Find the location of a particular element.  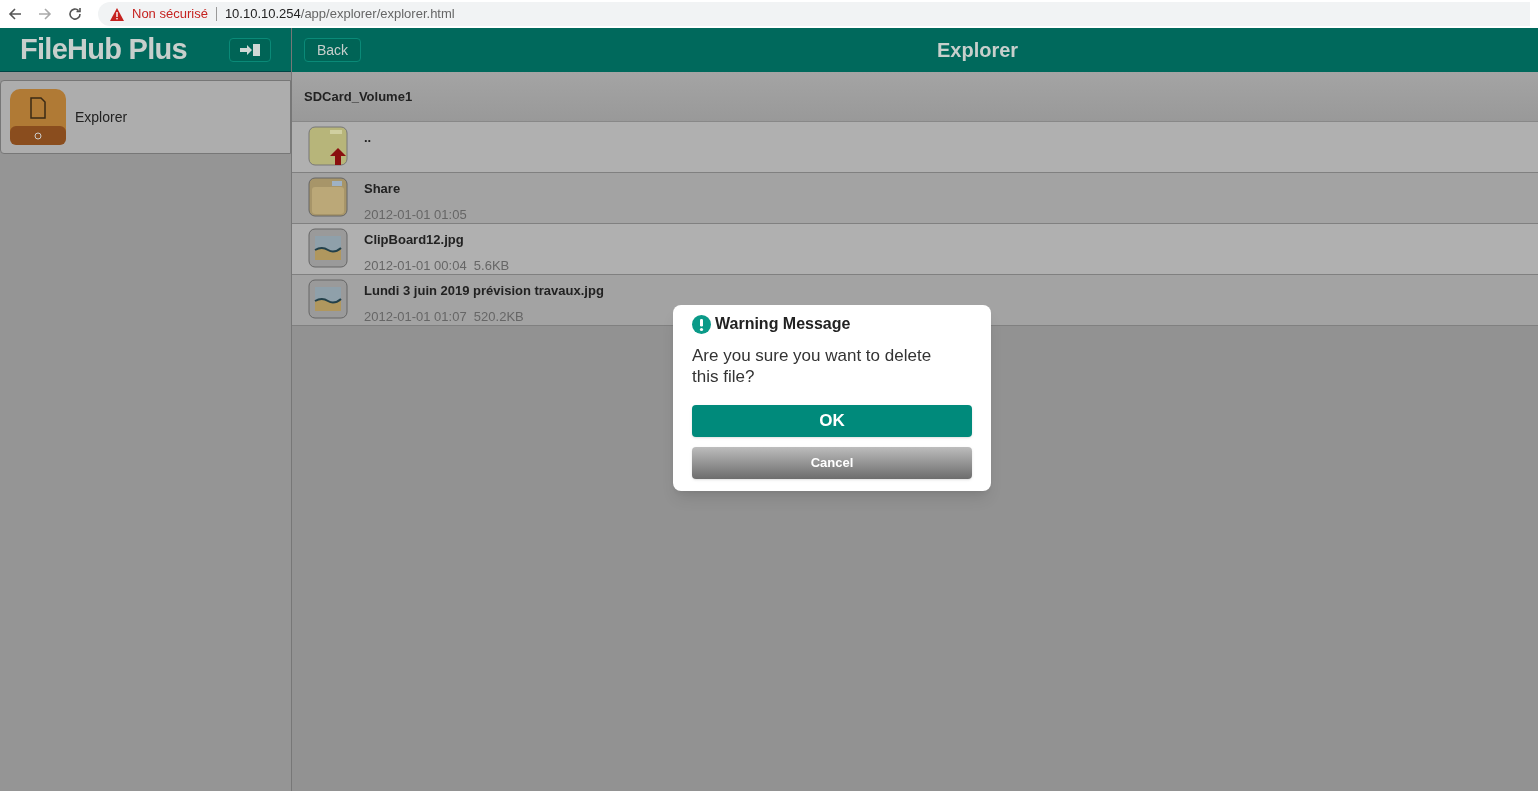

file-name: ClipBoard12.jpg is located at coordinates (414, 240).